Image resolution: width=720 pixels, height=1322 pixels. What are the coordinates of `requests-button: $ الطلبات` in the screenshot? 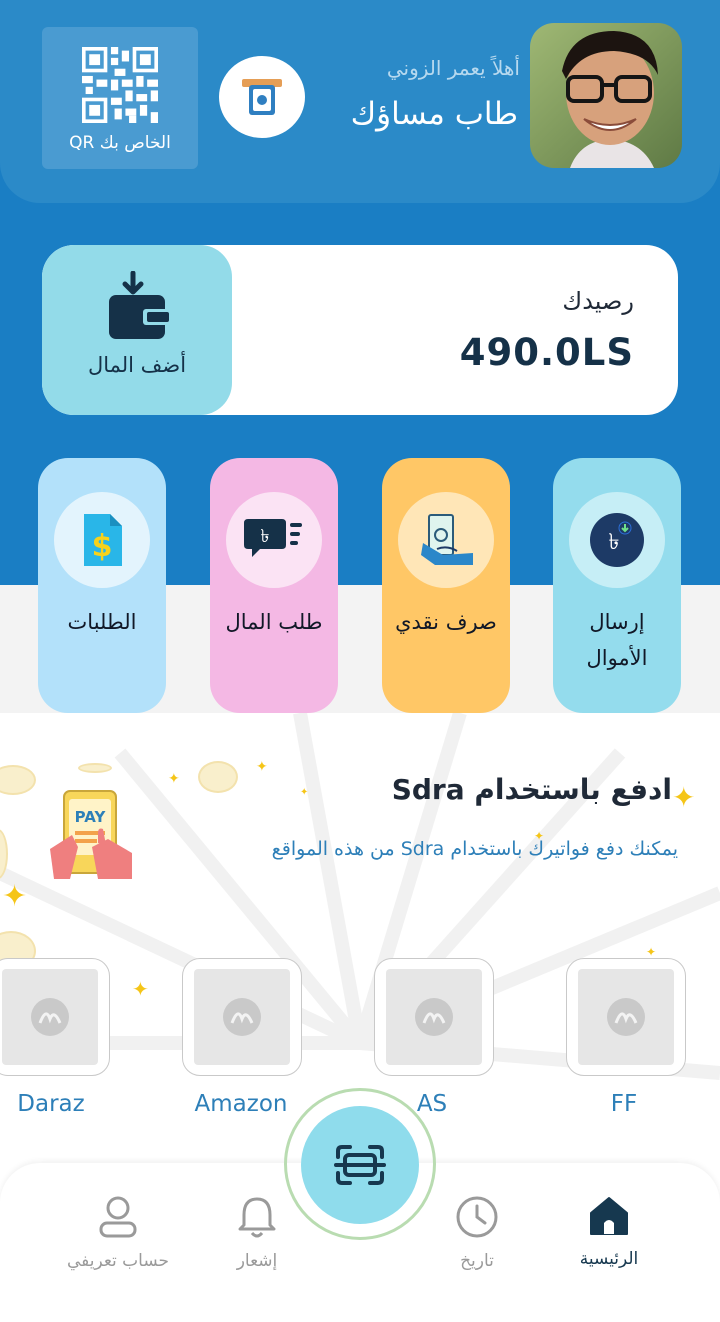 It's located at (102, 585).